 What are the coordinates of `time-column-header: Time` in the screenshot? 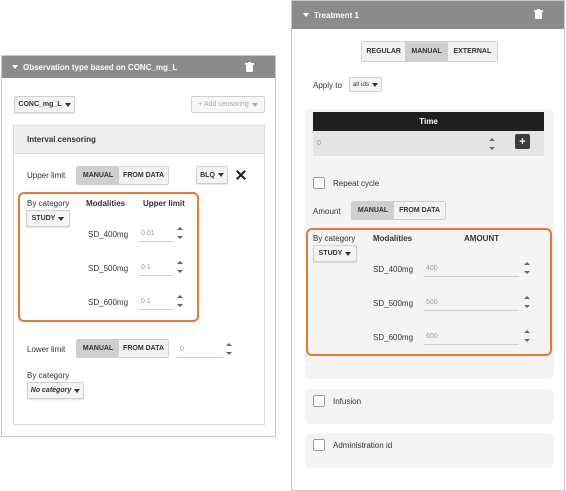 It's located at (428, 121).